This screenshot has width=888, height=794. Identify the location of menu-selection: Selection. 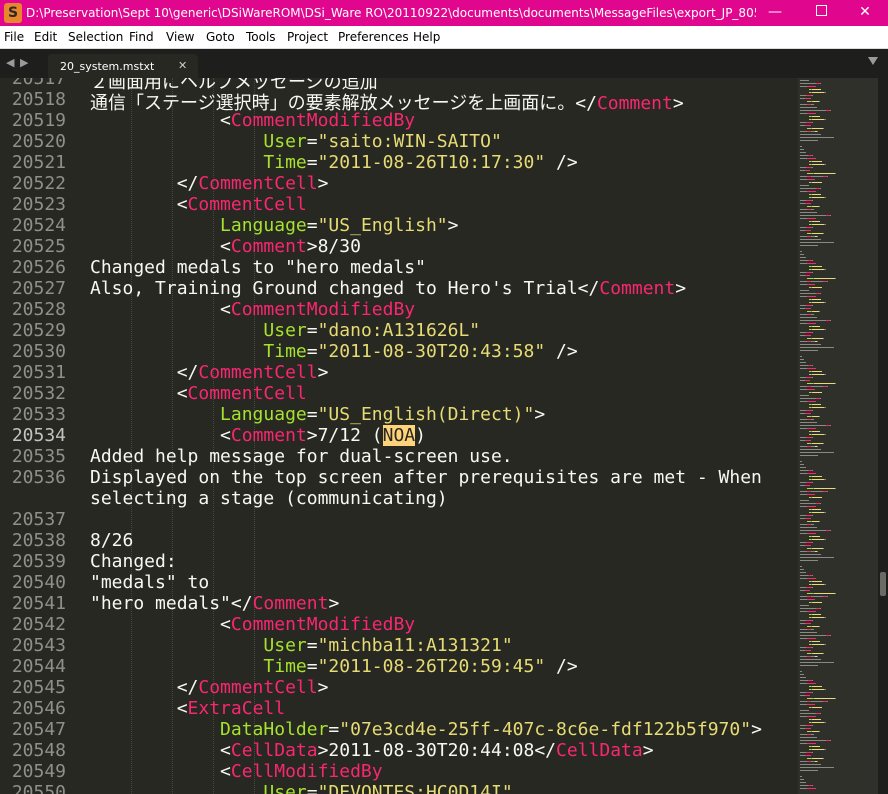
(95, 37).